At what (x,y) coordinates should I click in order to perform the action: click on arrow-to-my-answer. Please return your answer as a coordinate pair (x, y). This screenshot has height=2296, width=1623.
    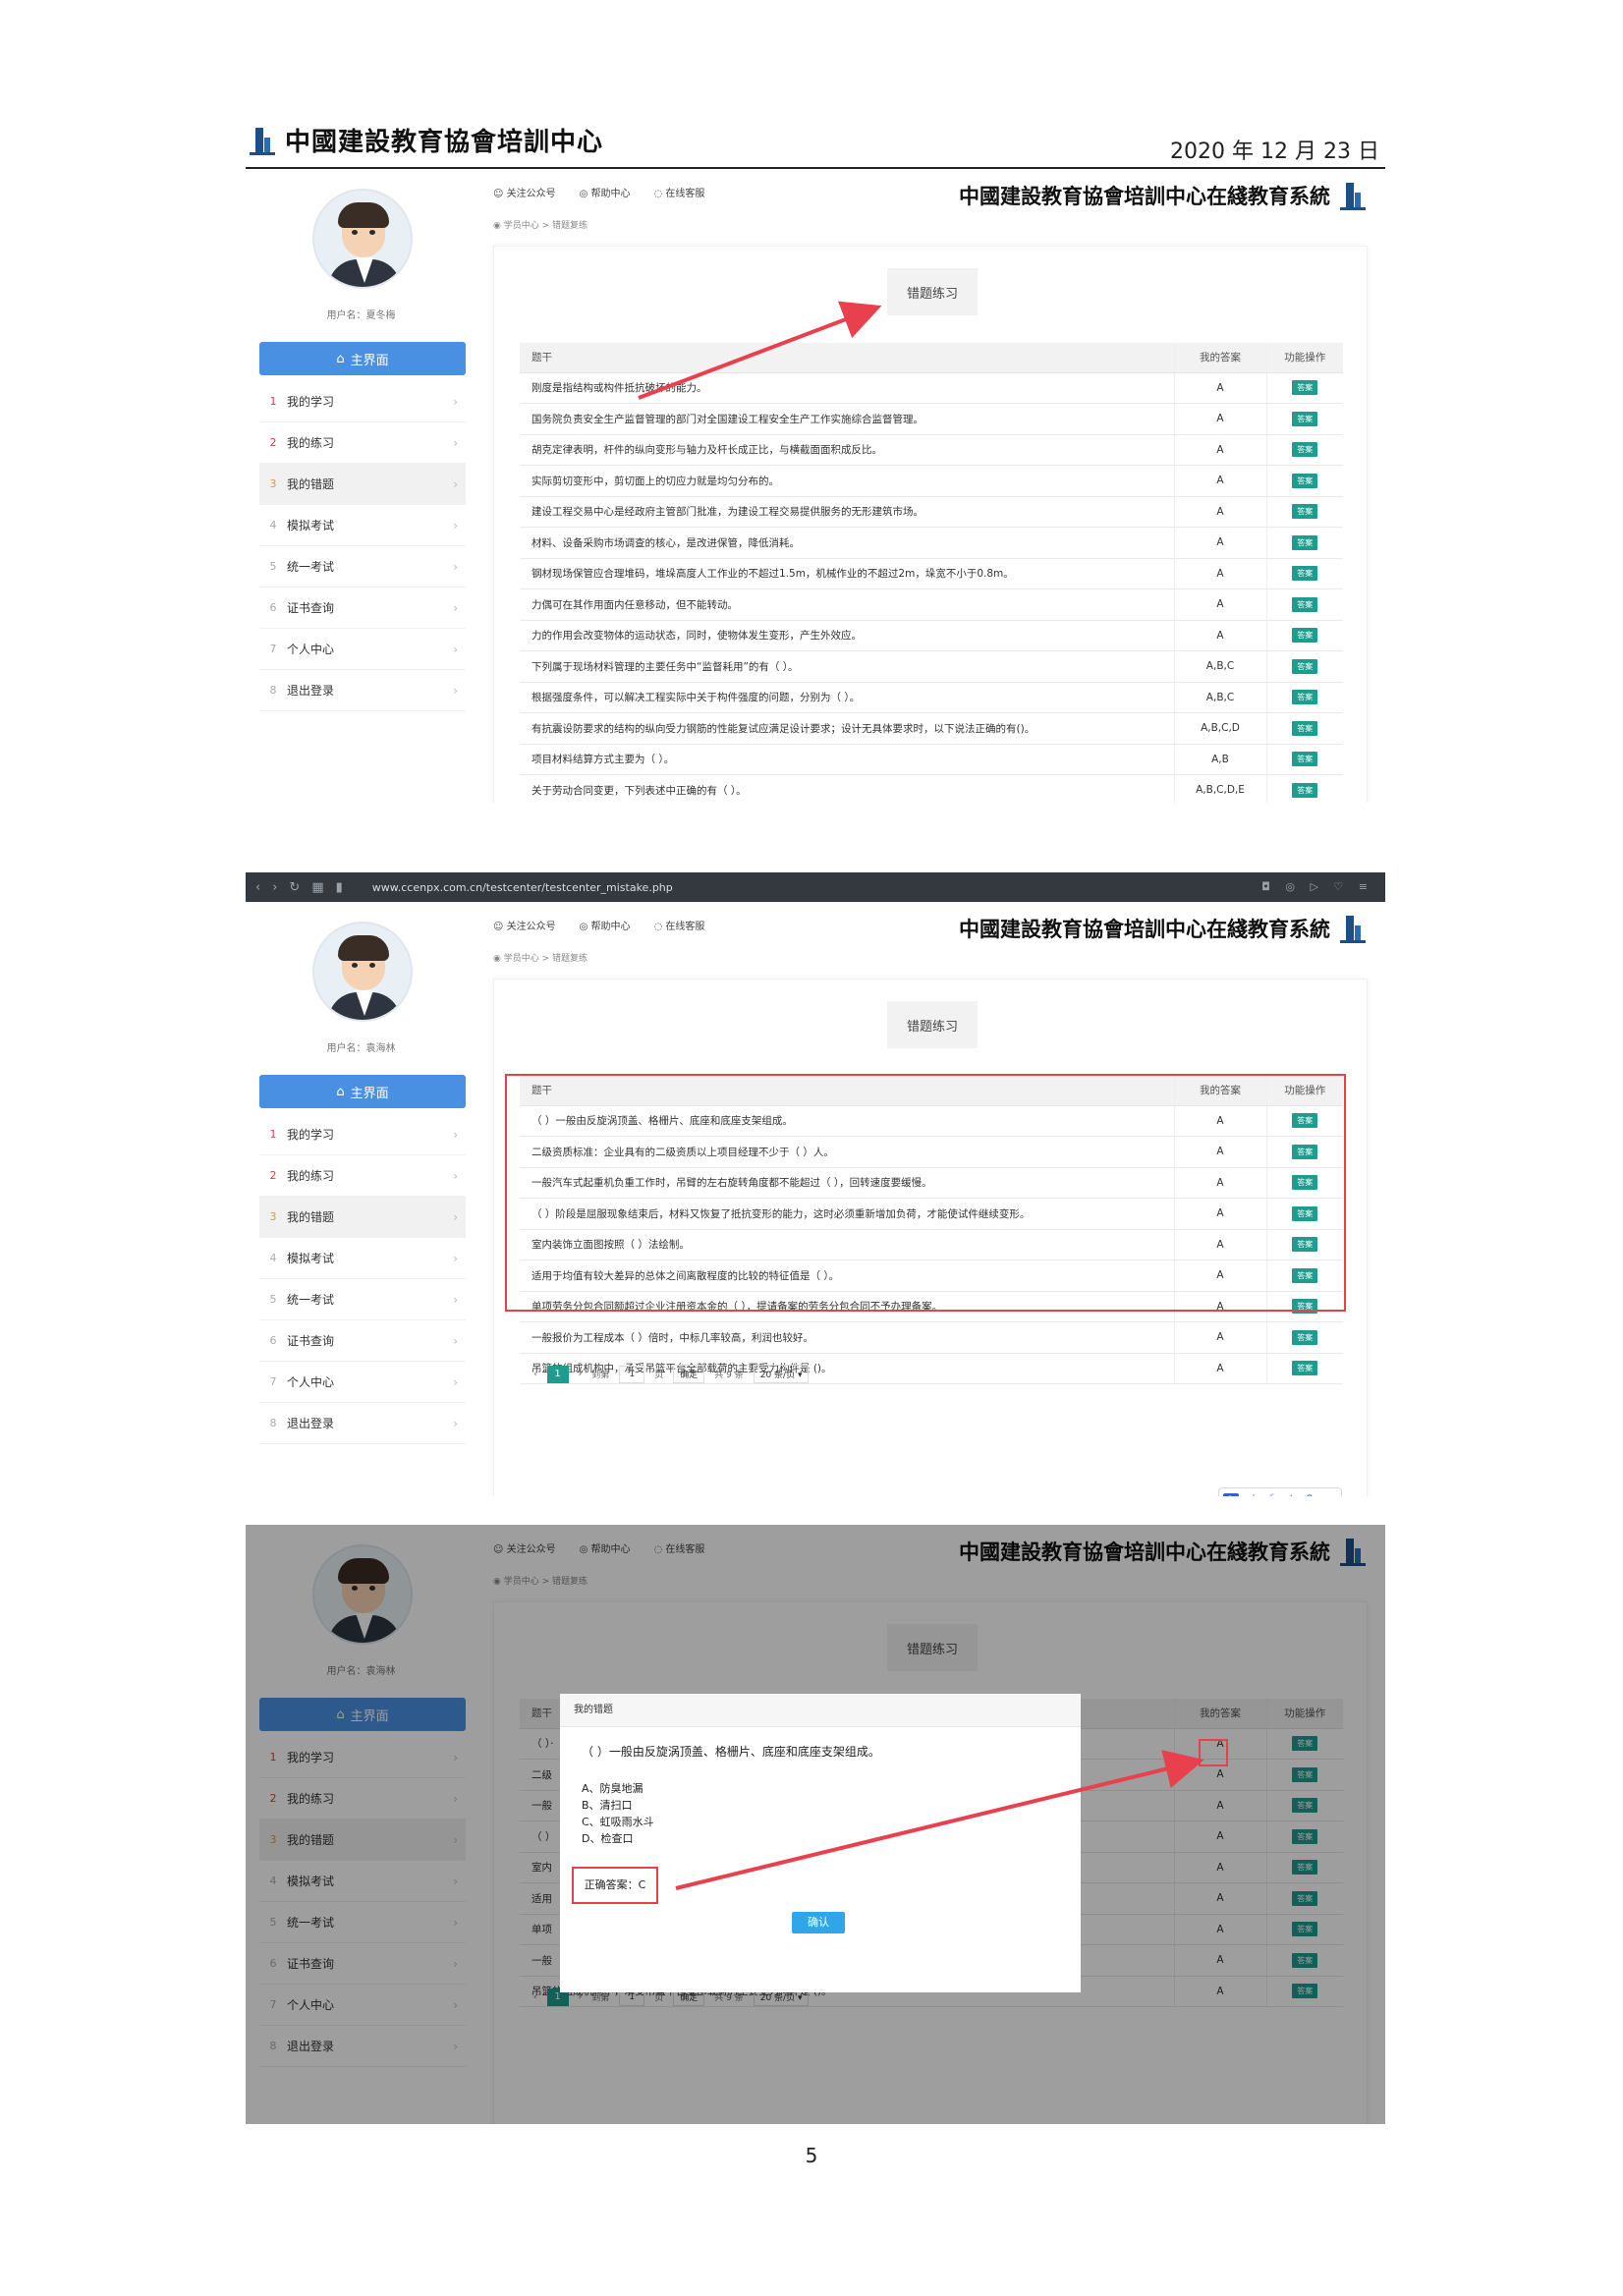
    Looking at the image, I should click on (940, 1820).